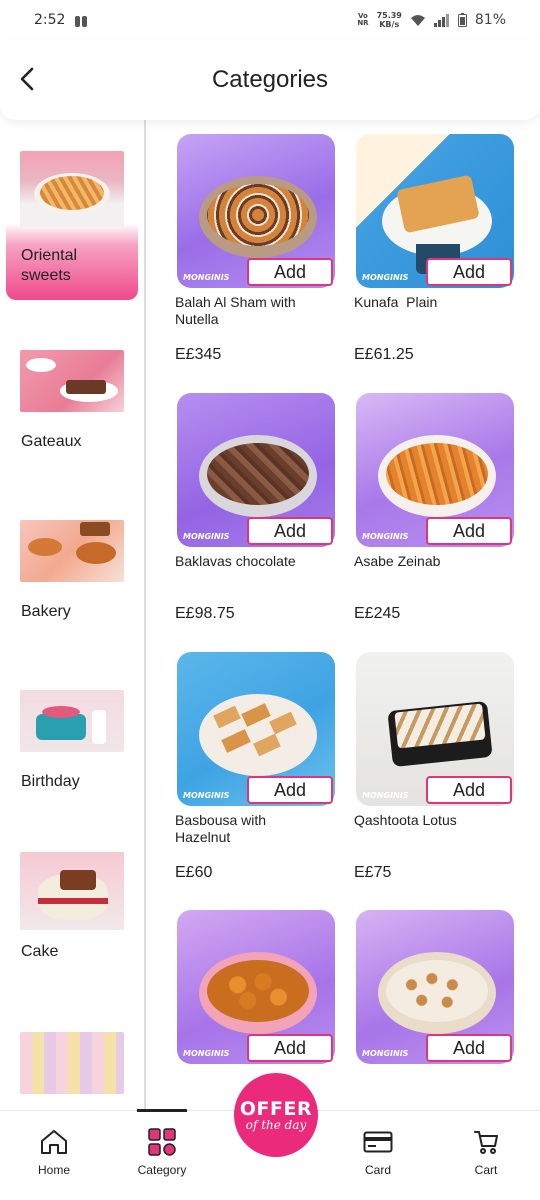 Image resolution: width=540 pixels, height=1200 pixels. Describe the element at coordinates (426, 244) in the screenshot. I see `product-card: MONGINIS Add Kunafa Plain E£61.25` at that location.